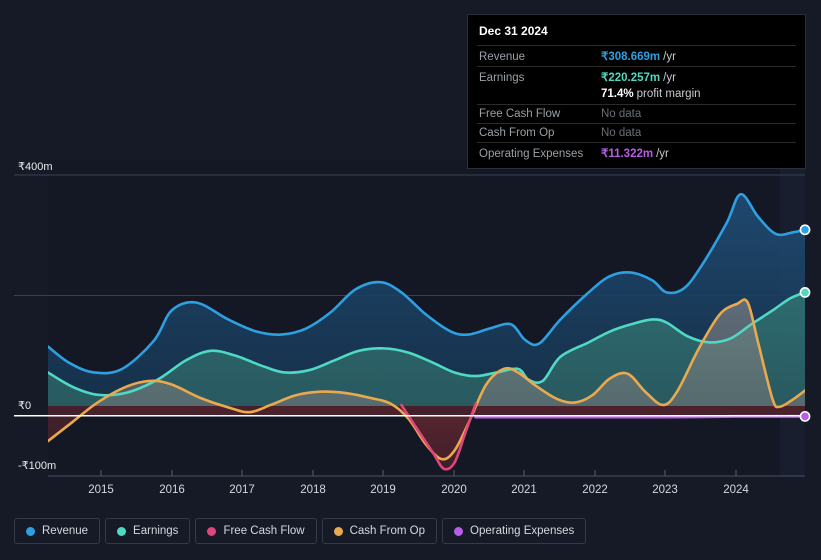 The image size is (821, 560). I want to click on y-axis-label-2: -₹100m, so click(37, 466).